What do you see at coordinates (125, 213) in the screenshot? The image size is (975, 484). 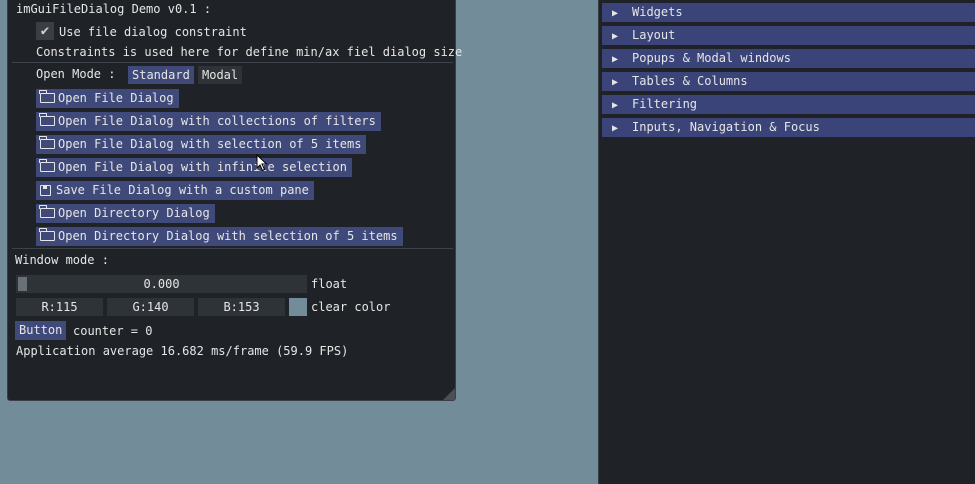 I see `open-directory-dialog-button: Open Directory Dialog` at bounding box center [125, 213].